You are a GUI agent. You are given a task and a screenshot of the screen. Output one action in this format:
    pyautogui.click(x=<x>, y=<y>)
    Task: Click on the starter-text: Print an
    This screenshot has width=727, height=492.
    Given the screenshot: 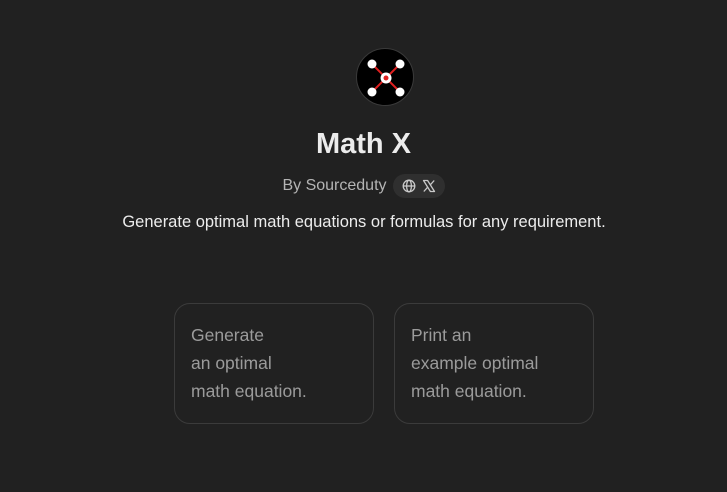 What is the action you would take?
    pyautogui.click(x=441, y=335)
    